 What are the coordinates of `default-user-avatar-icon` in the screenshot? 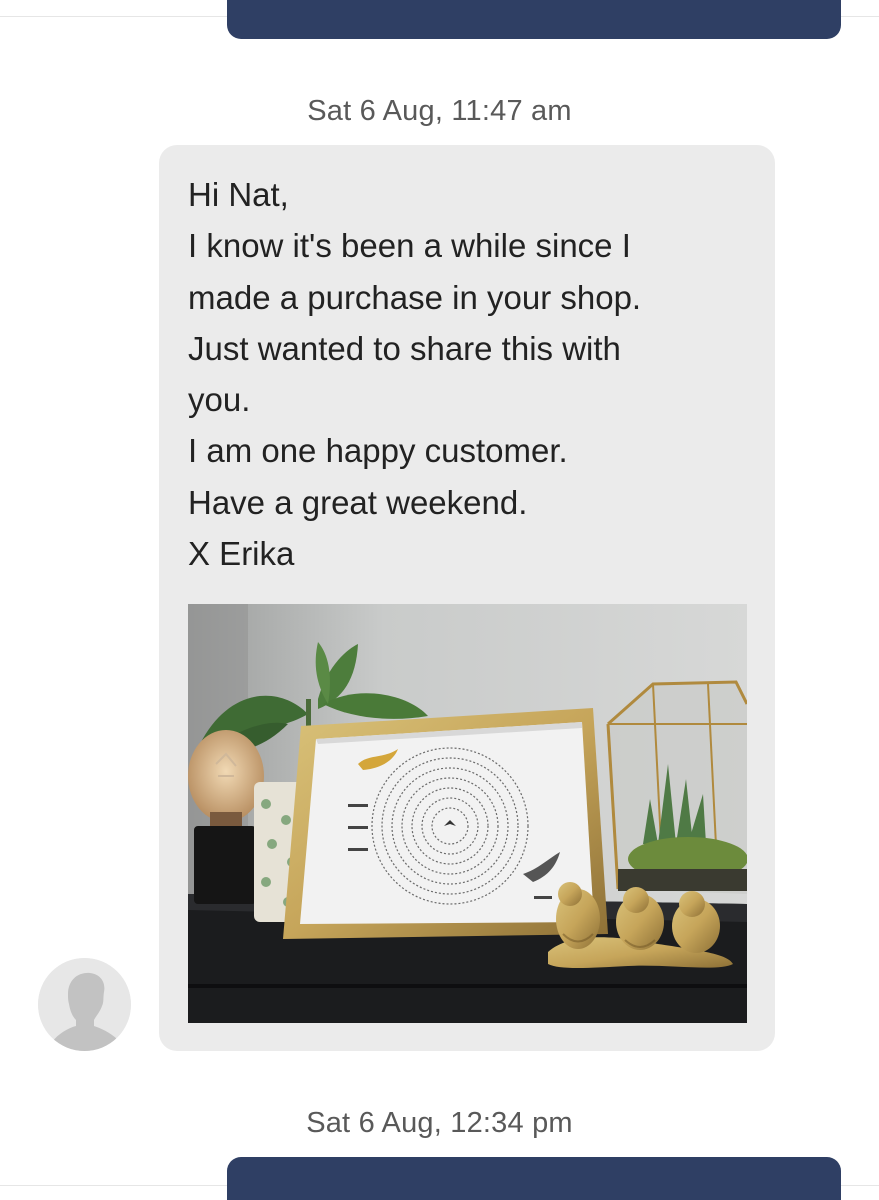 It's located at (84, 1004).